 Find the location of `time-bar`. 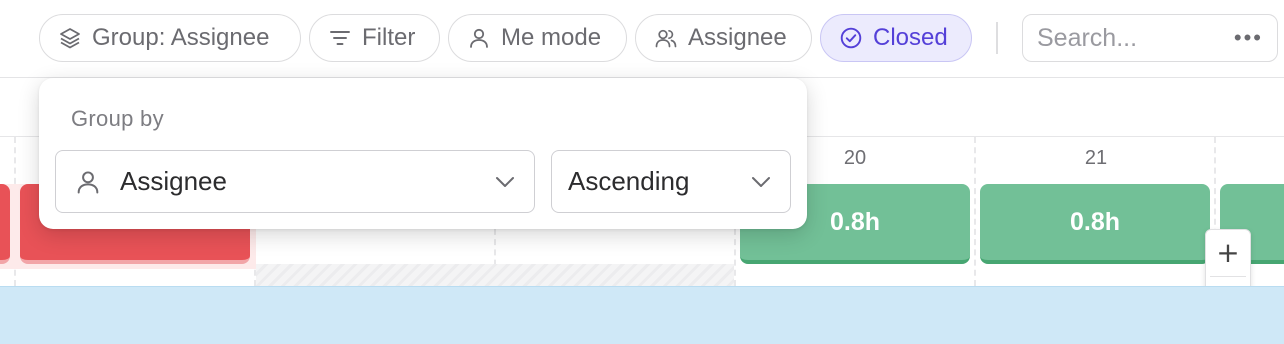

time-bar is located at coordinates (5, 224).